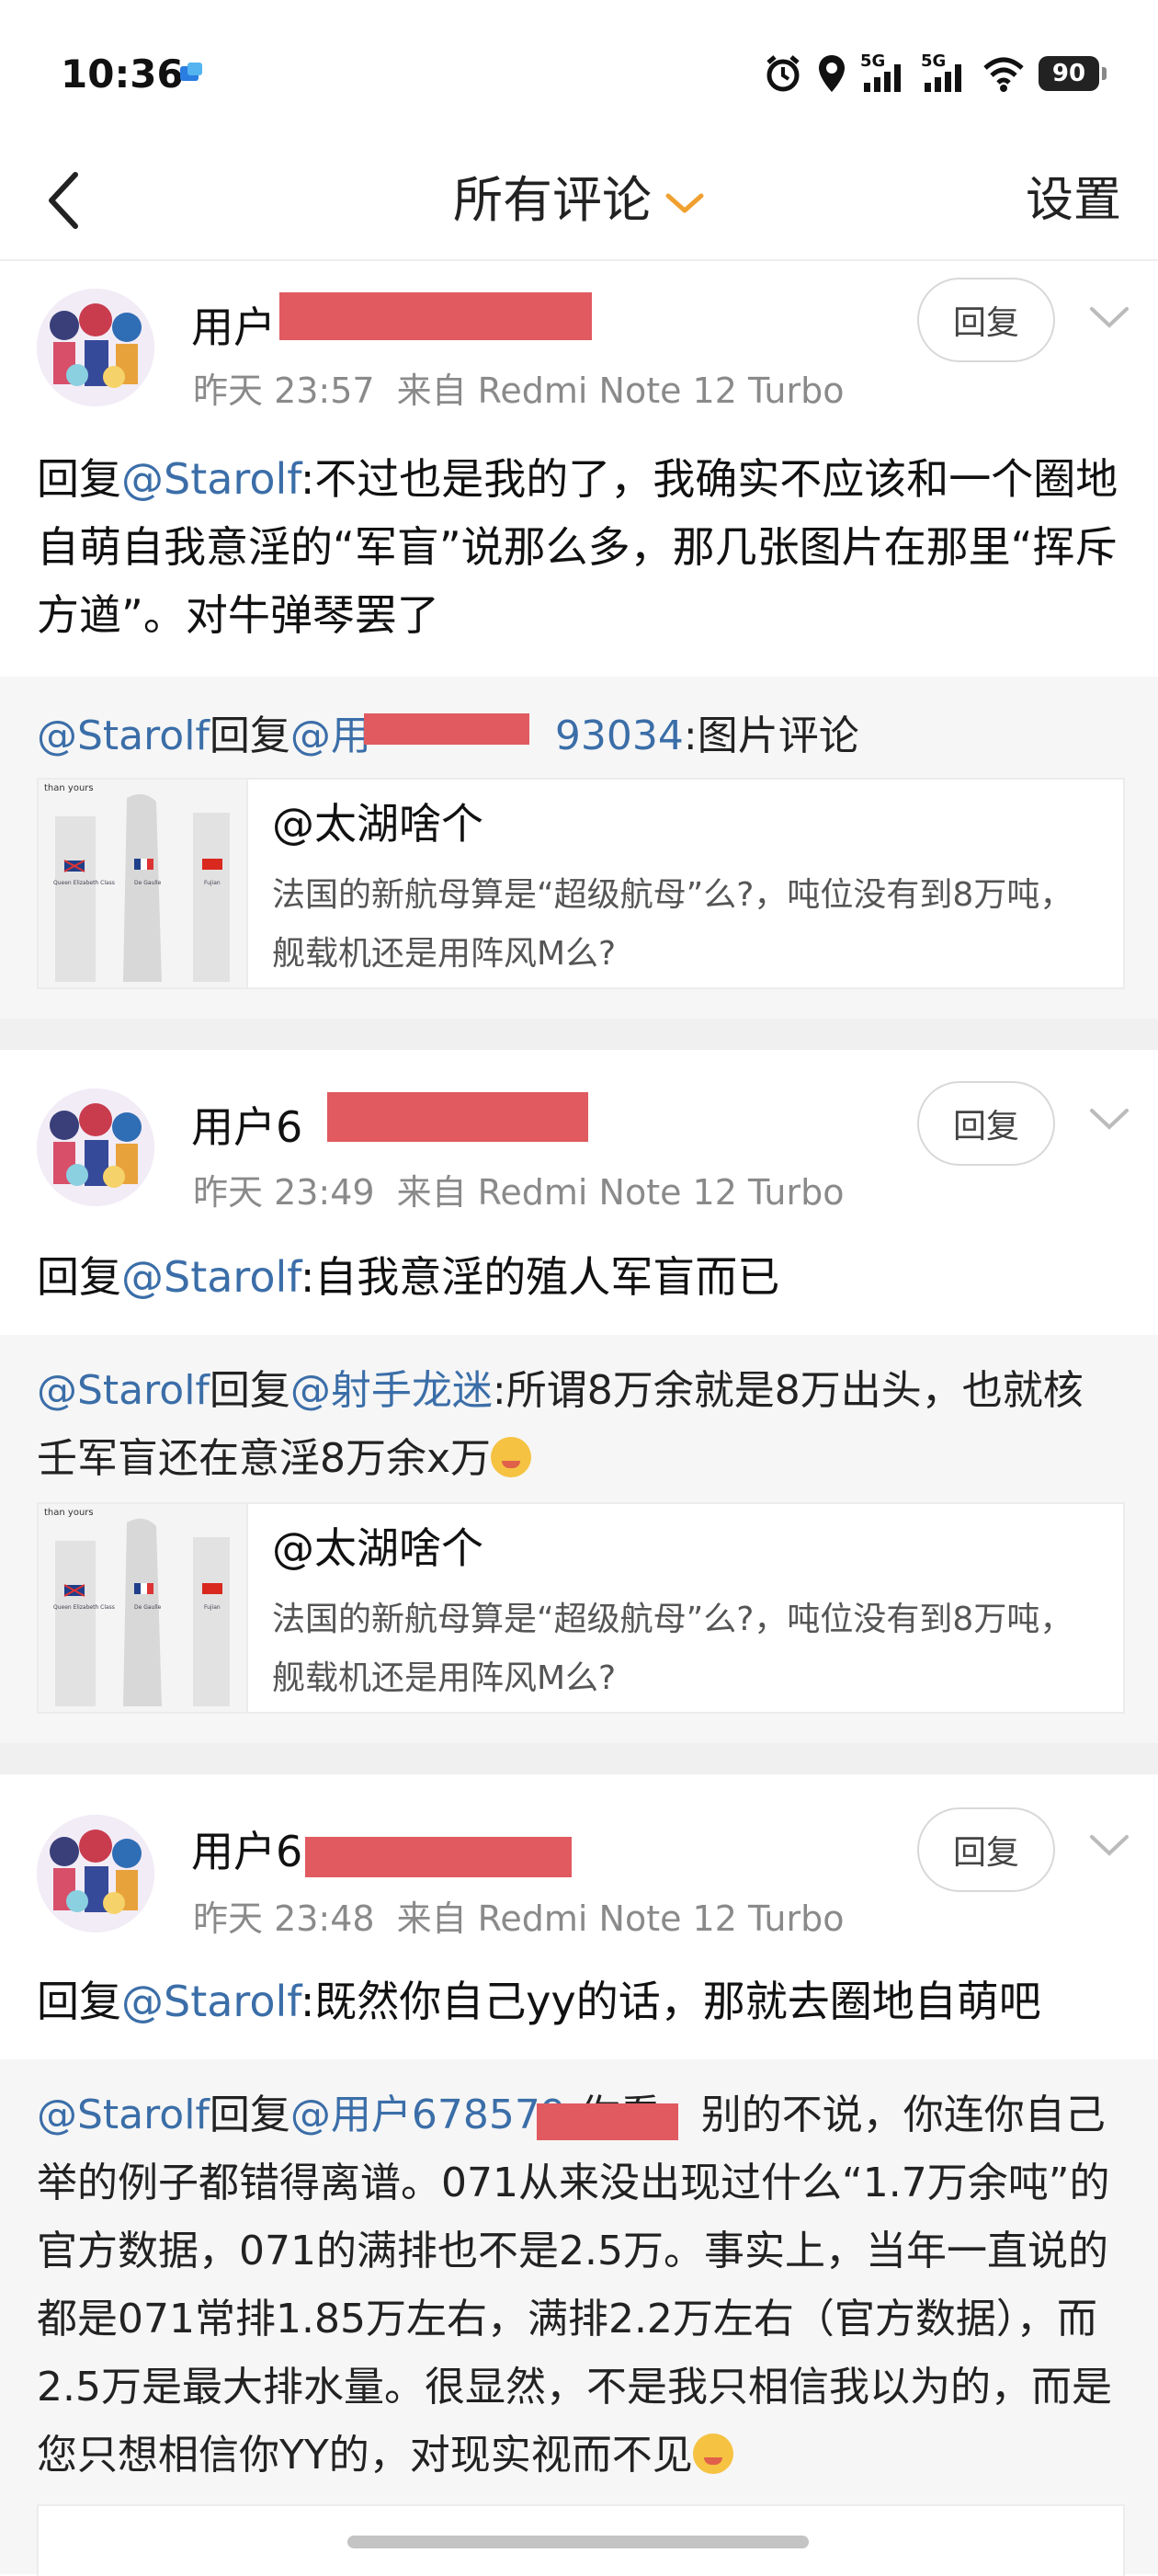  Describe the element at coordinates (832, 73) in the screenshot. I see `location-icon` at that location.